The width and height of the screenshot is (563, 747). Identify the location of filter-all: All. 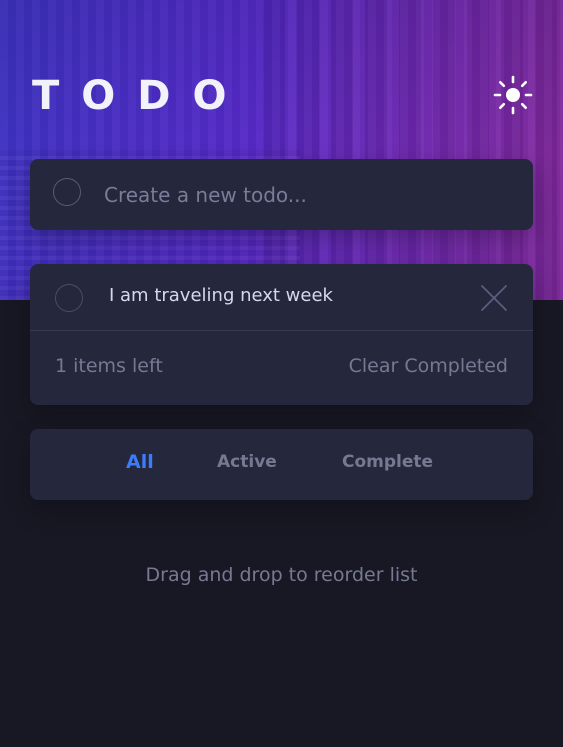
(140, 462).